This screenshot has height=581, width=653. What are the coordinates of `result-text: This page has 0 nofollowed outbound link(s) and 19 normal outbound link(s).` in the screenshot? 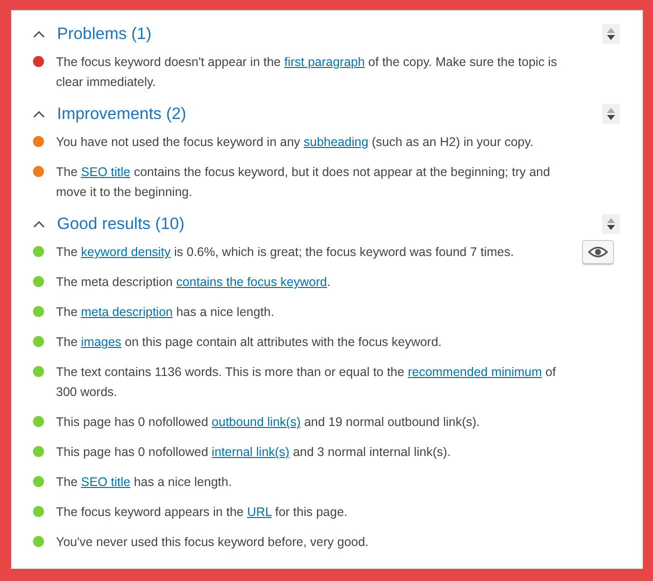 It's located at (268, 422).